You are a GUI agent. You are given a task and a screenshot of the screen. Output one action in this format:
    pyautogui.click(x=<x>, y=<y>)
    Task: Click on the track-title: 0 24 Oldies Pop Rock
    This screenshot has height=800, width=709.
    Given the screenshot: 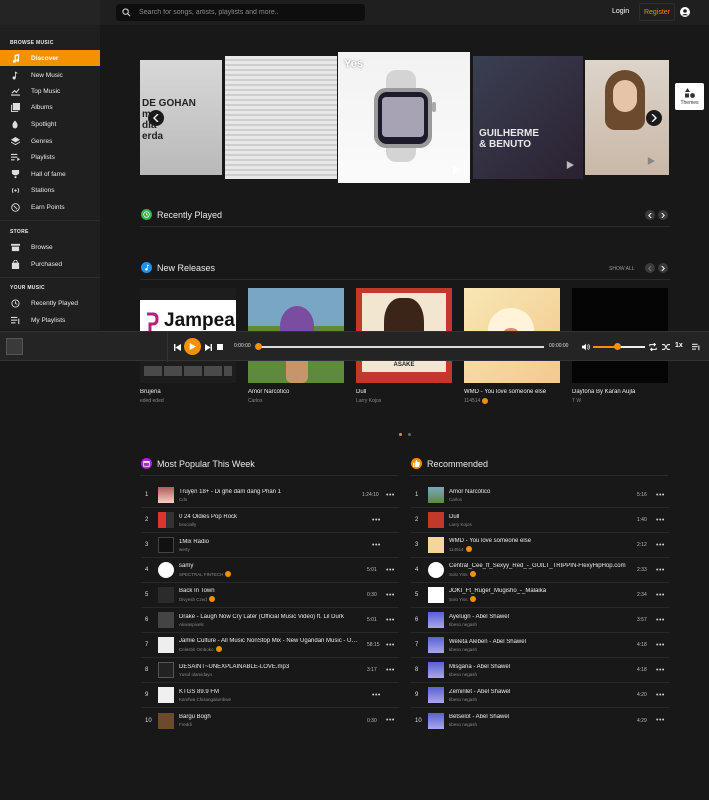 What is the action you would take?
    pyautogui.click(x=269, y=517)
    